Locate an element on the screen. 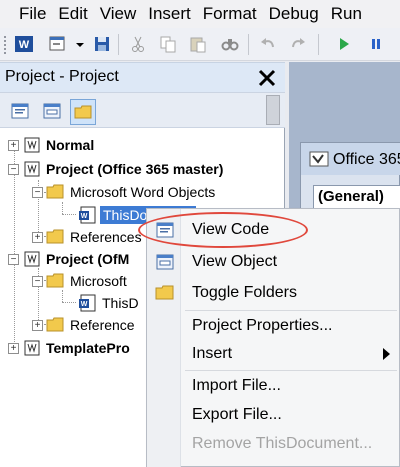 The image size is (400, 467). tree-item-word-objects-folder: − Microsoft Word Objects is located at coordinates (123, 192).